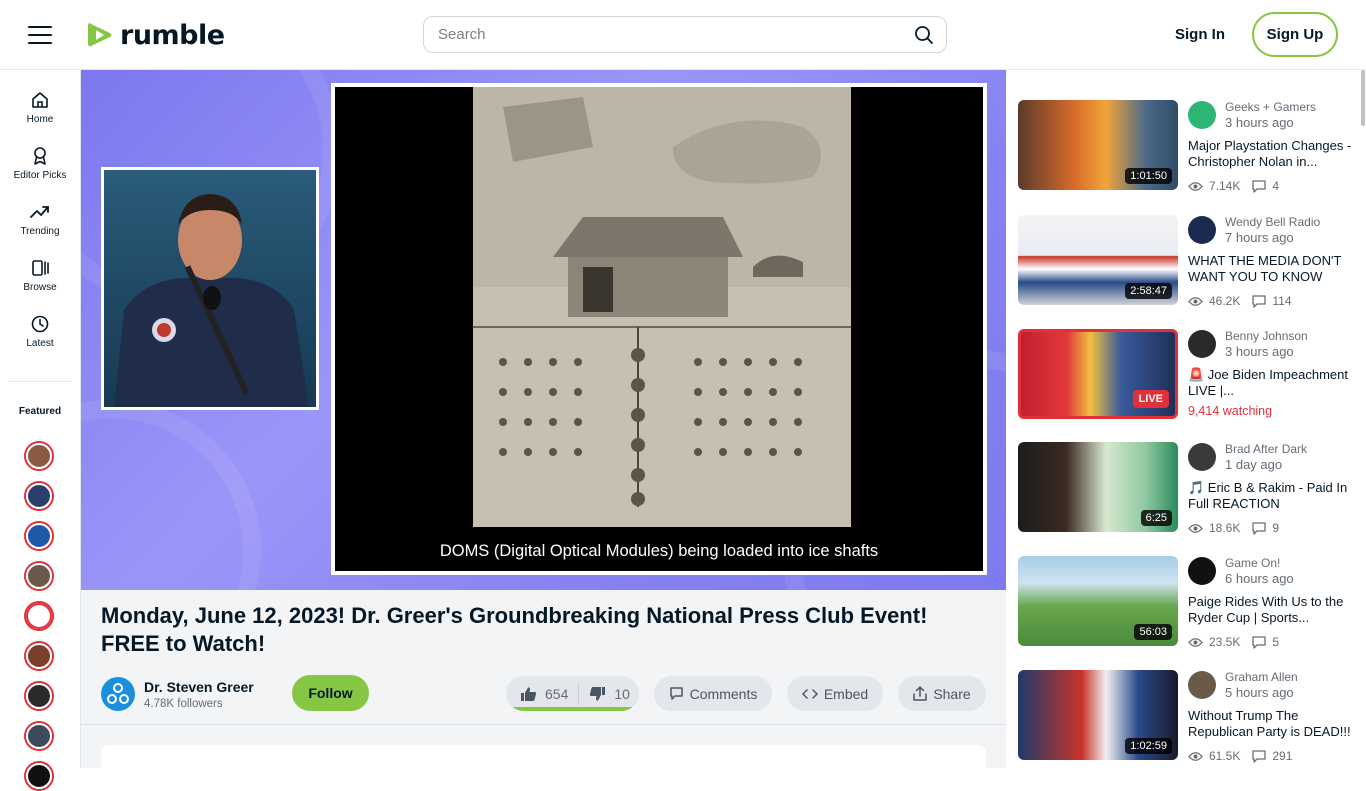 This screenshot has height=791, width=1366. Describe the element at coordinates (598, 693) in the screenshot. I see `thumbs-down-icon` at that location.